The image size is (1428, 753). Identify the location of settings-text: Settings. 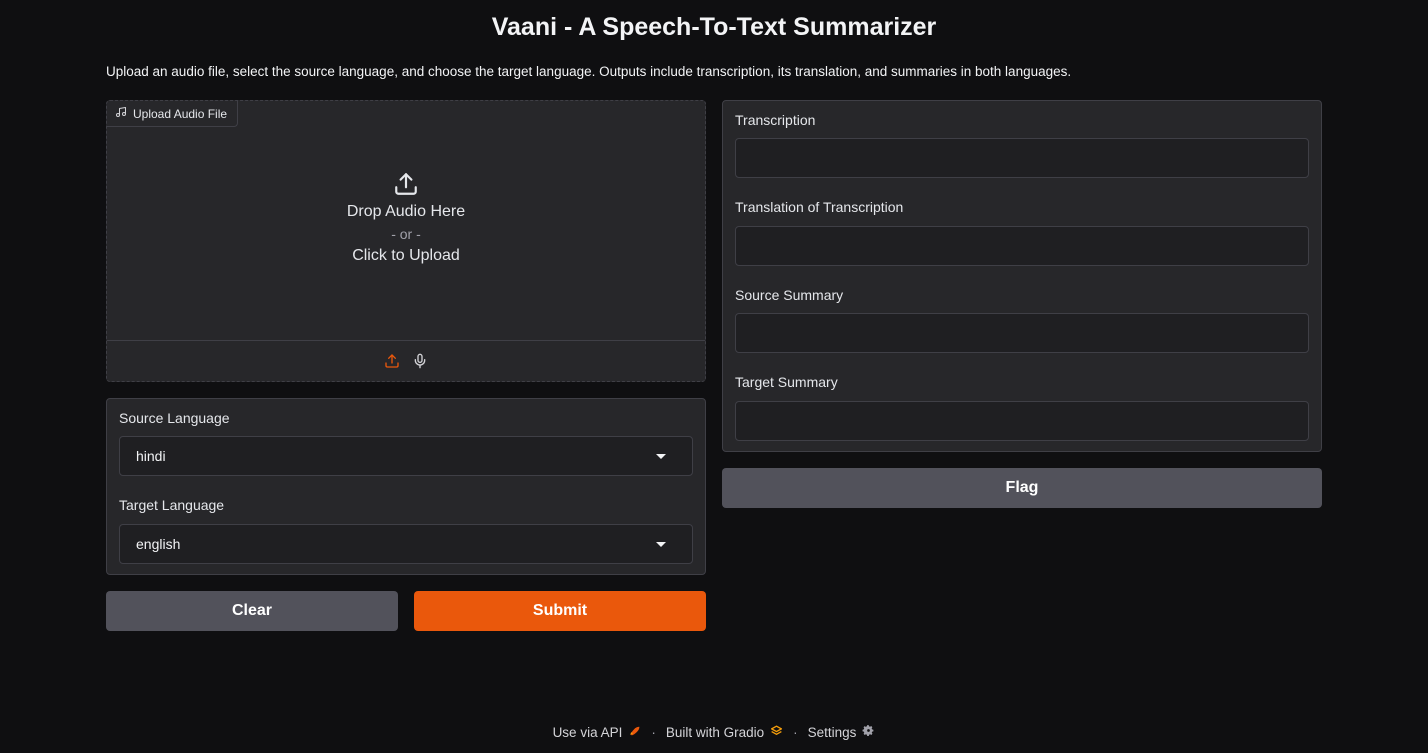
(832, 732).